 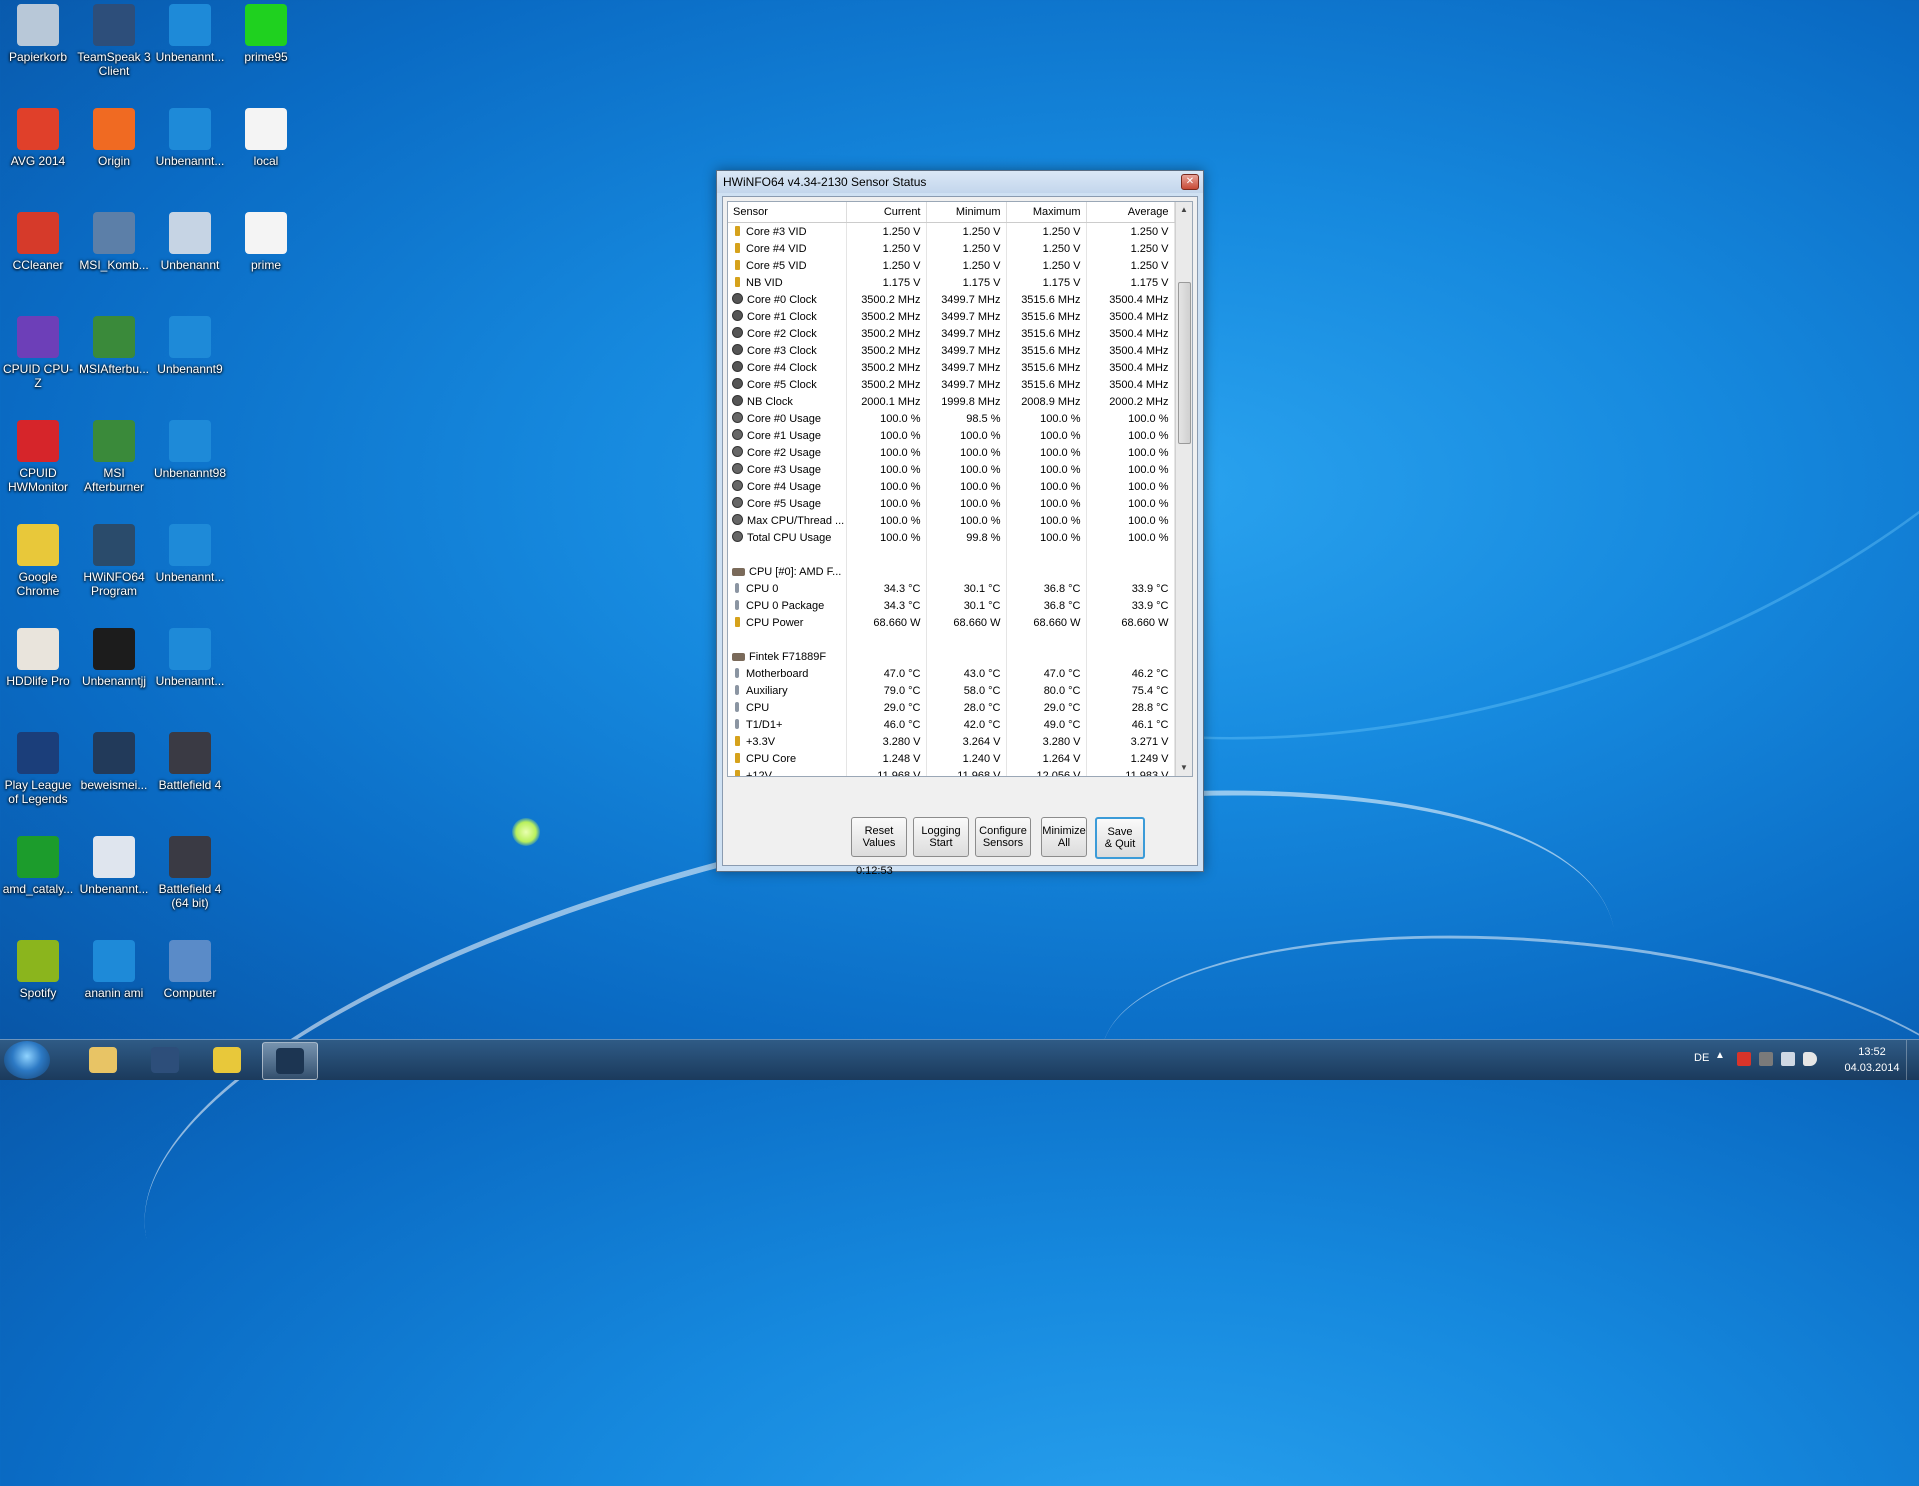 What do you see at coordinates (1766, 1059) in the screenshot?
I see `tray-app-icon` at bounding box center [1766, 1059].